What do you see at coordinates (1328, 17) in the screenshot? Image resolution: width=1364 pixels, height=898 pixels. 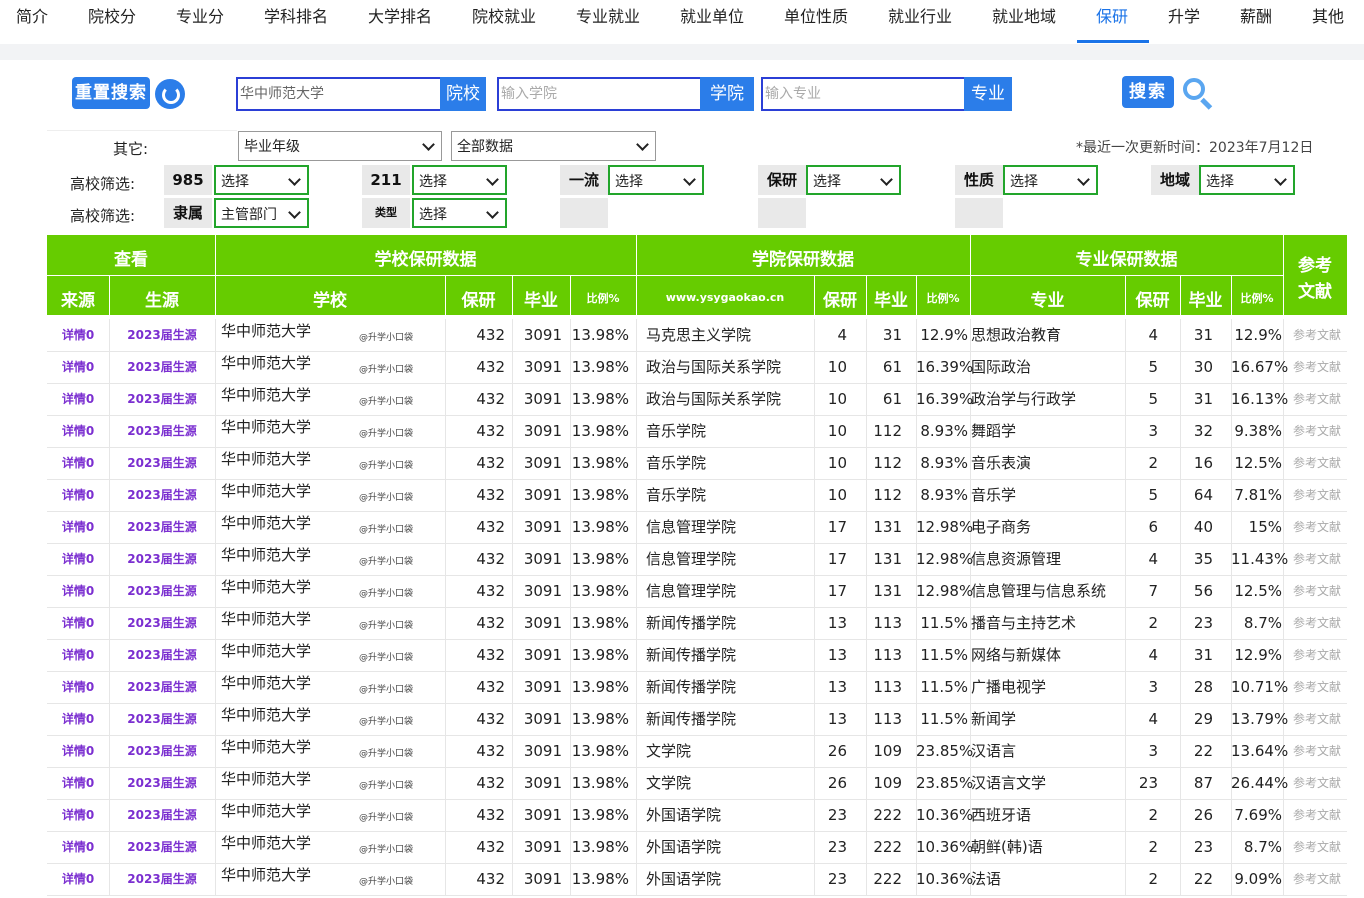 I see `nav-tab: 其他` at bounding box center [1328, 17].